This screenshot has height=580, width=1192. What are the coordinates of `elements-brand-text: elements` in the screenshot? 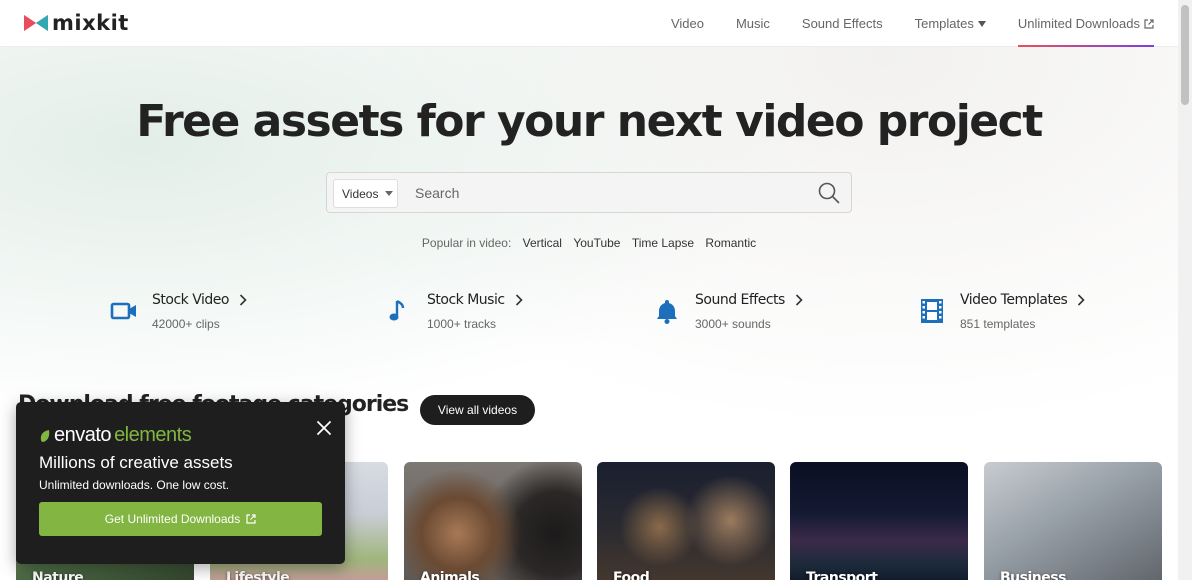 It's located at (153, 435).